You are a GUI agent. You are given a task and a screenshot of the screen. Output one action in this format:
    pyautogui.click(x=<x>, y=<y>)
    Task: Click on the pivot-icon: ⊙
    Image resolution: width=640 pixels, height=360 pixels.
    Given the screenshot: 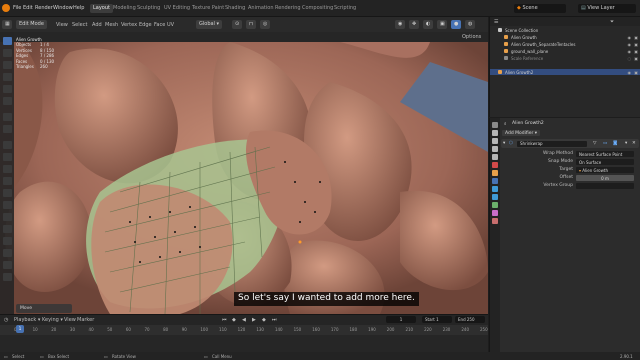 What is the action you would take?
    pyautogui.click(x=237, y=24)
    